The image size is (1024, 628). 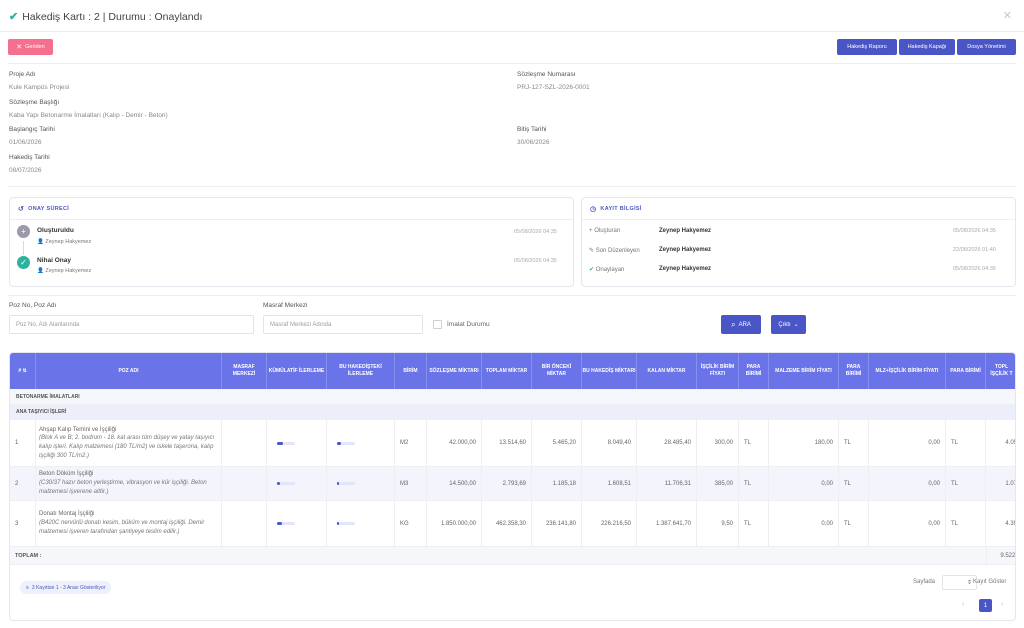 What do you see at coordinates (985, 605) in the screenshot?
I see `page-button-1: 1` at bounding box center [985, 605].